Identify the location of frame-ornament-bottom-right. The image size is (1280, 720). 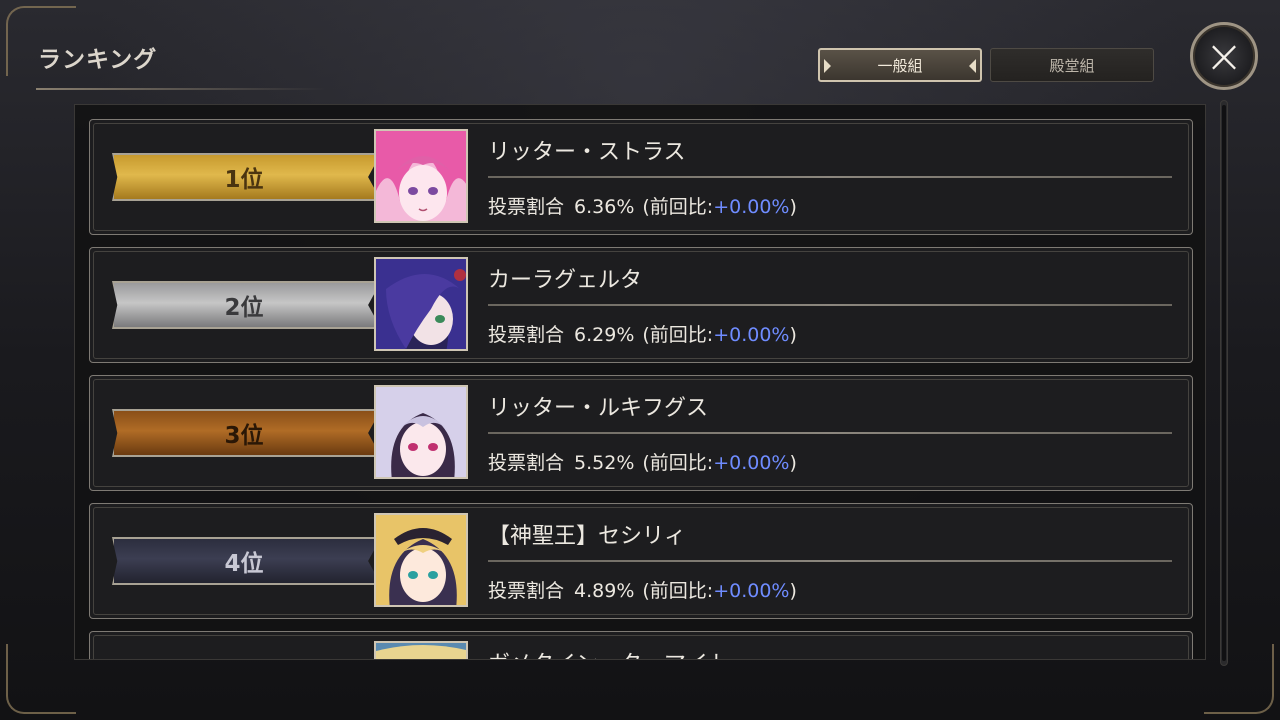
(1239, 679).